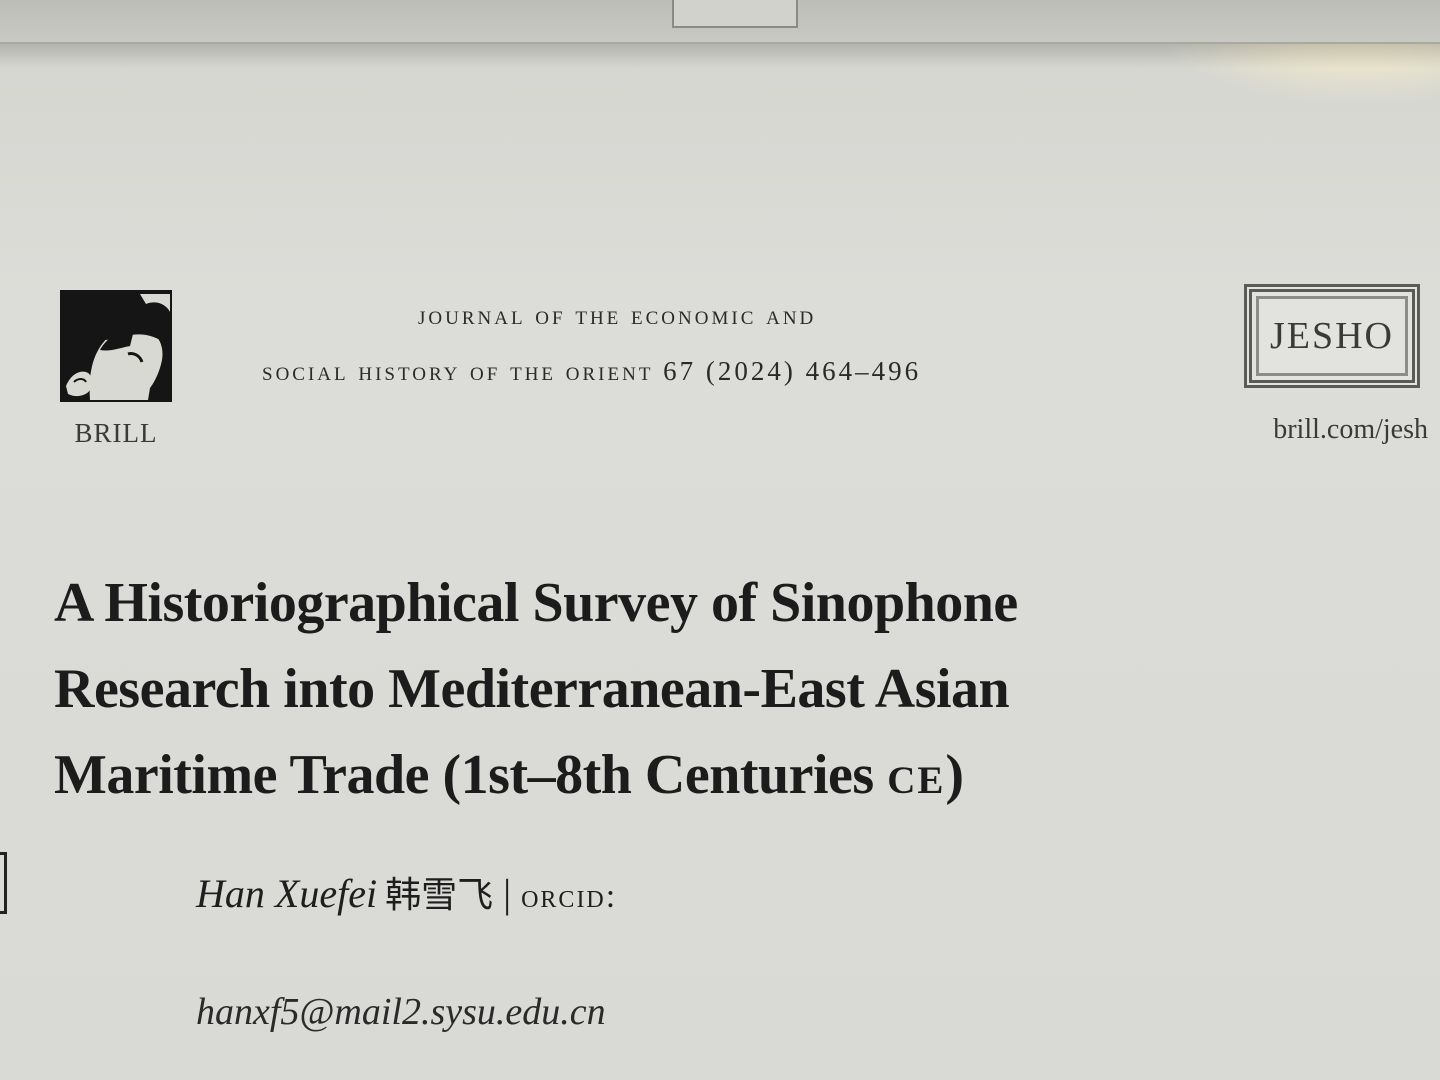 The height and width of the screenshot is (1080, 1440). I want to click on author-email-link: hanxf5@mail2.sysu.edu.cn, so click(401, 1012).